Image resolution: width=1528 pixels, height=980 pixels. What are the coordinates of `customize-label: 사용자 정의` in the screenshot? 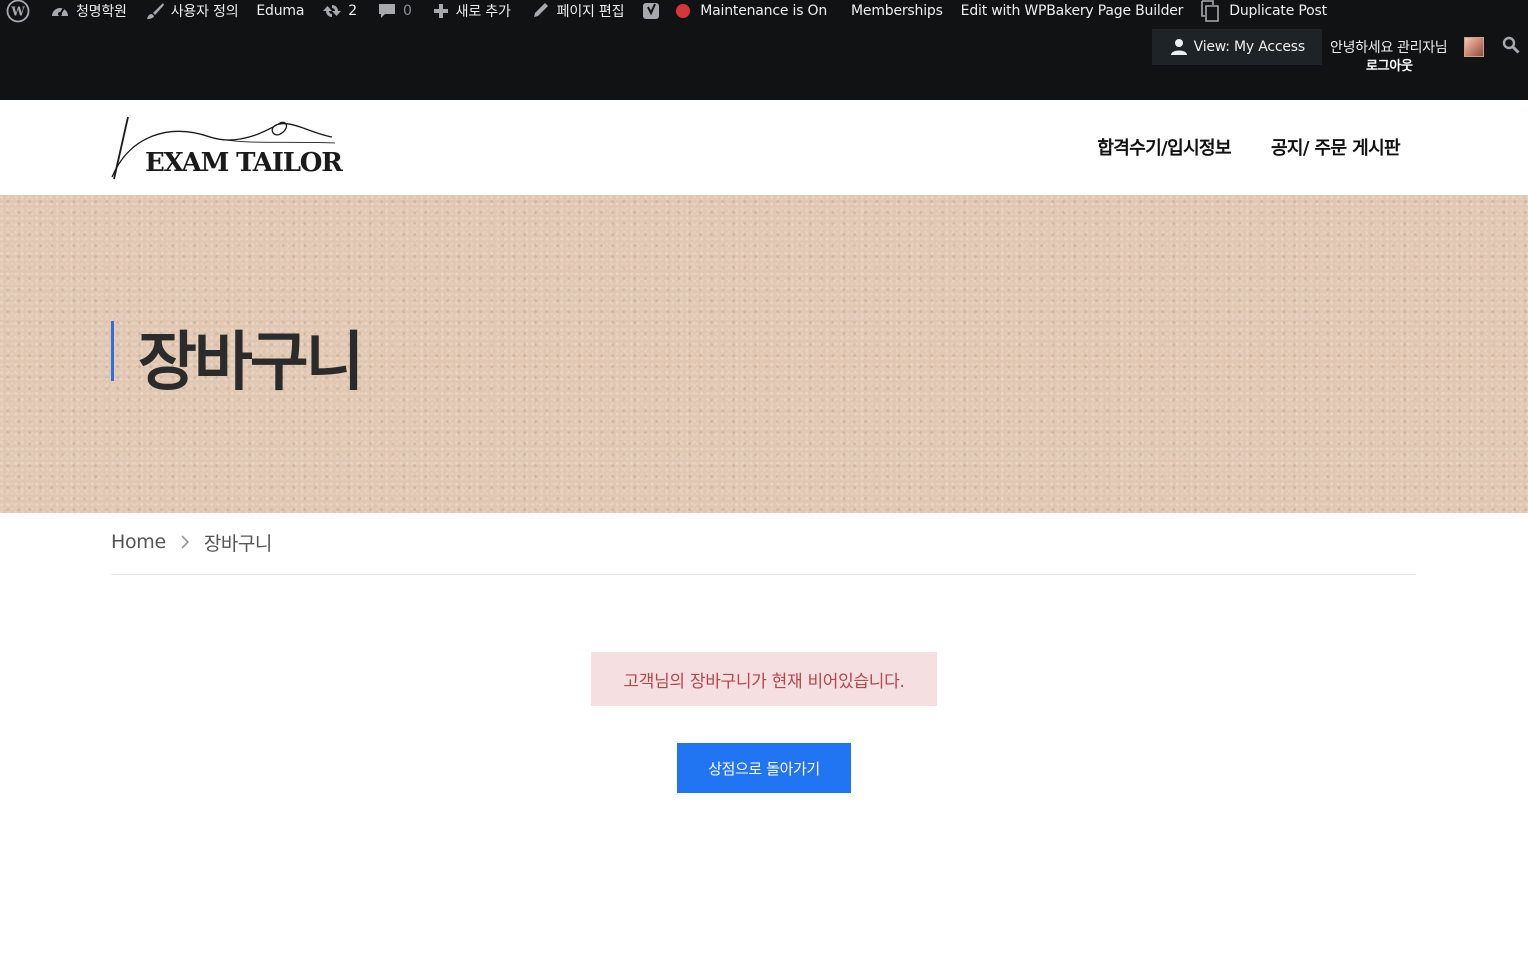 It's located at (204, 12).